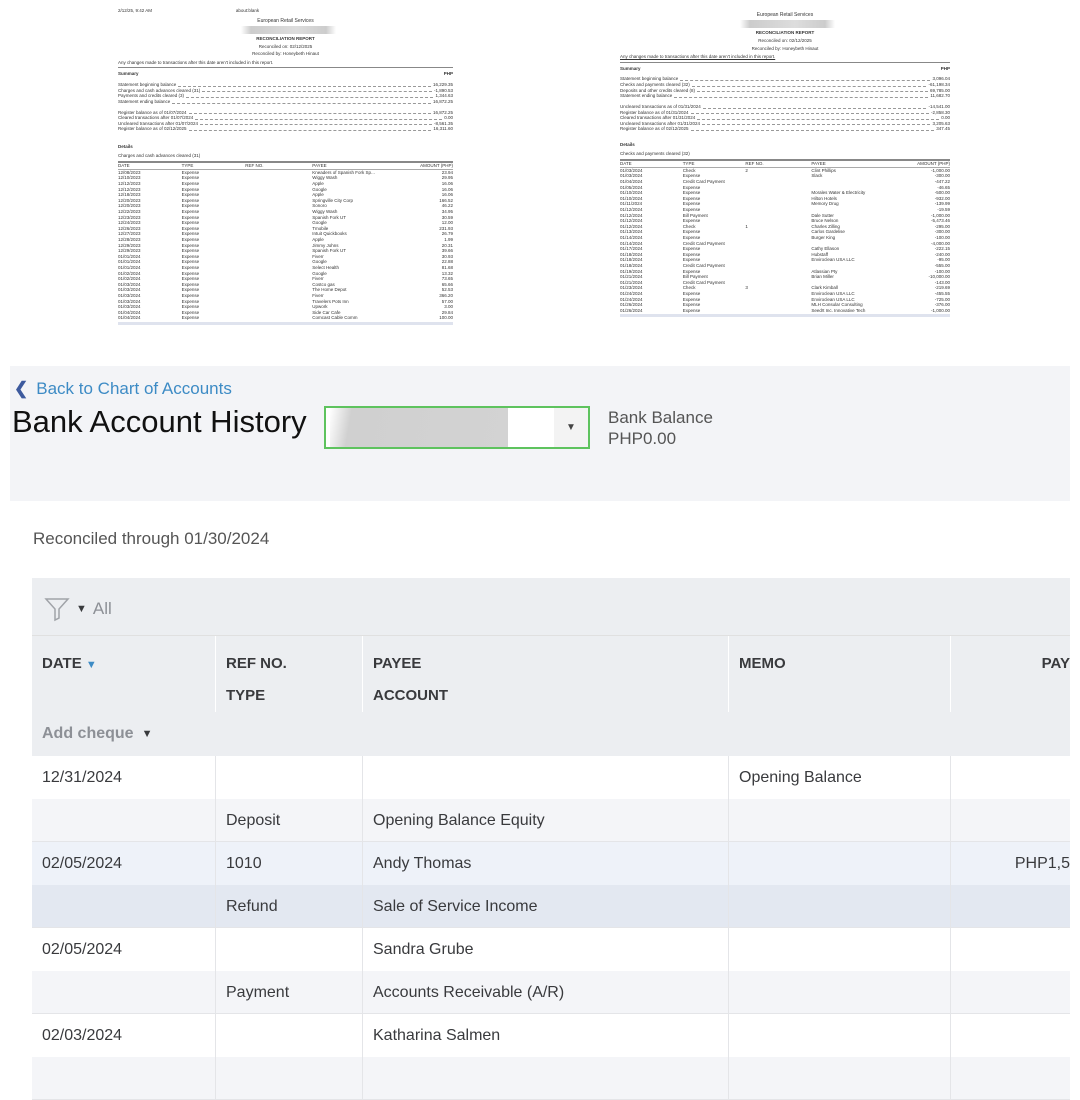 Image resolution: width=1080 pixels, height=1100 pixels. I want to click on chevron-left-icon: ❮, so click(21, 388).